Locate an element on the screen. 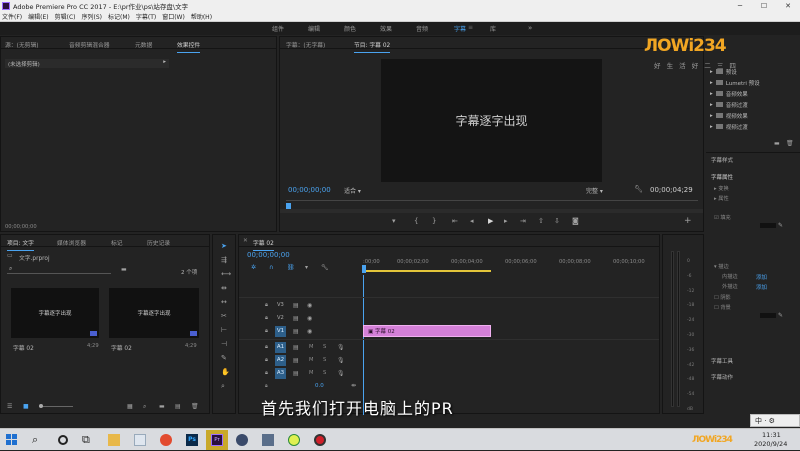 This screenshot has width=800, height=451. track-target-a1: A1 is located at coordinates (280, 347).